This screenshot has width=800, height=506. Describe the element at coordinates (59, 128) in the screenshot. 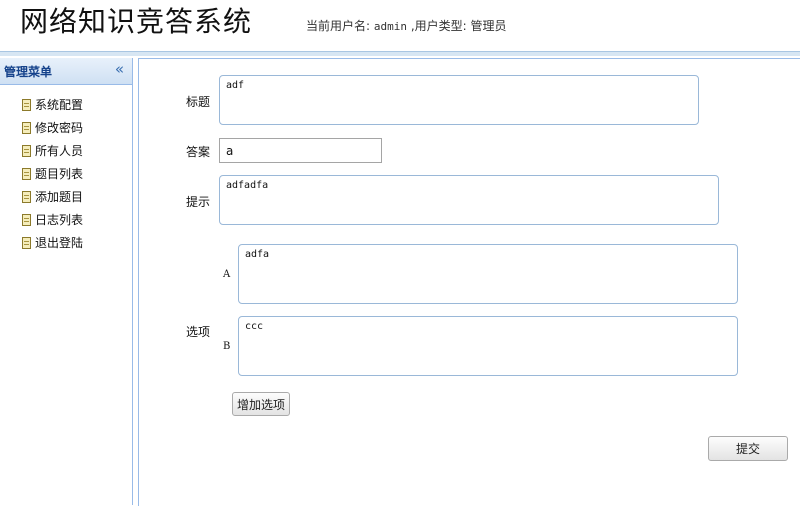

I see `sidebar-item-label: 修改密码` at that location.